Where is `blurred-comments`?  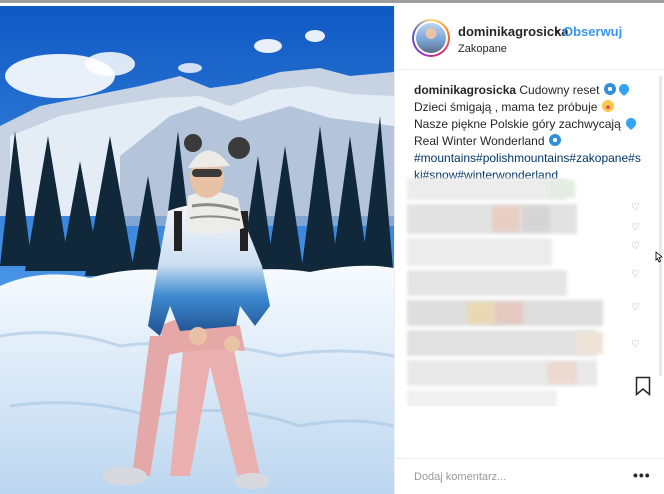
blurred-comments is located at coordinates (509, 292).